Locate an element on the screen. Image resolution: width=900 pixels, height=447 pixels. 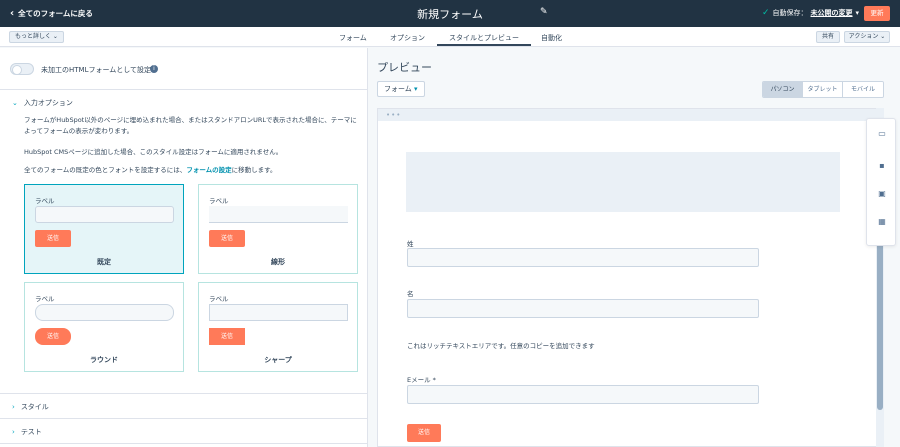
share-button: 共有 is located at coordinates (828, 37).